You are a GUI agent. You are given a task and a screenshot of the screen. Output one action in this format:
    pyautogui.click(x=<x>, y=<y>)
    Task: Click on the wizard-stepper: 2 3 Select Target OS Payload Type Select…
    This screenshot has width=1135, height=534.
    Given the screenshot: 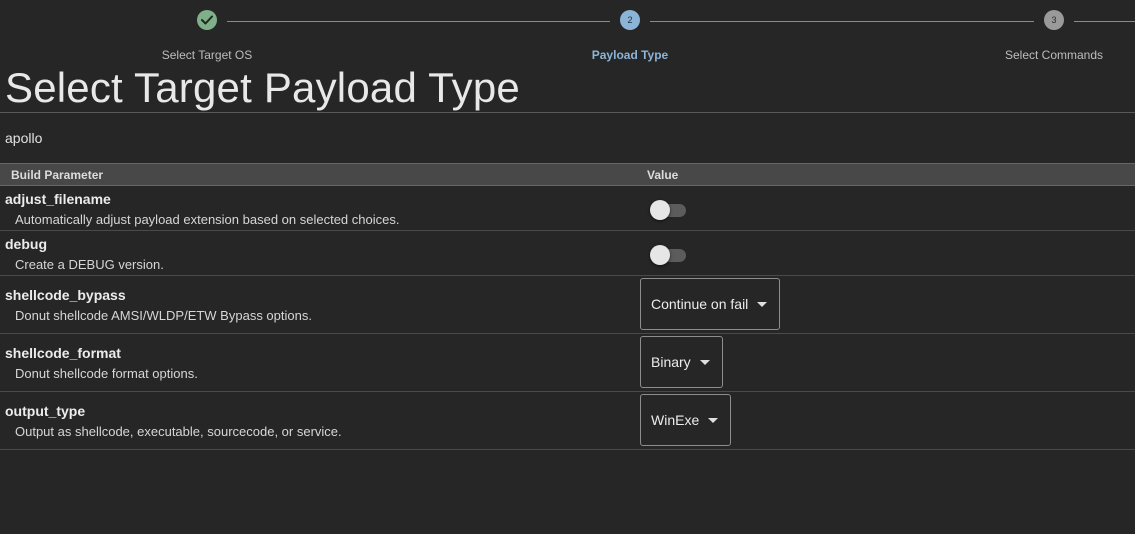 What is the action you would take?
    pyautogui.click(x=567, y=33)
    